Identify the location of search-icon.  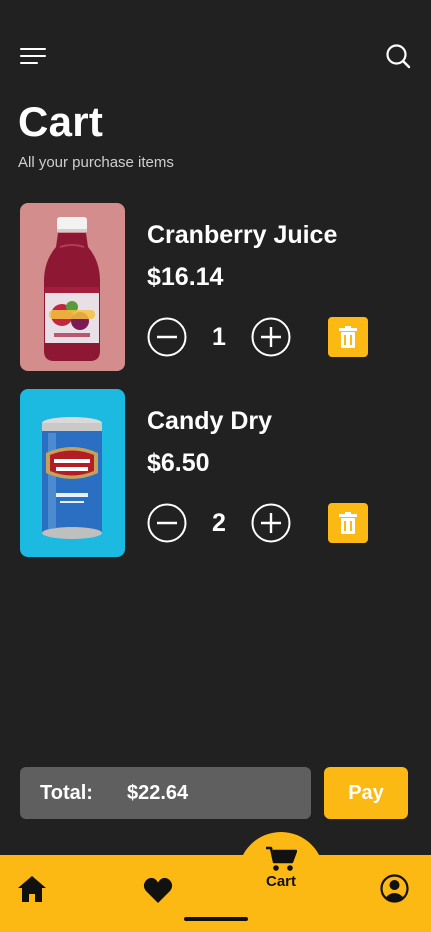
(398, 56).